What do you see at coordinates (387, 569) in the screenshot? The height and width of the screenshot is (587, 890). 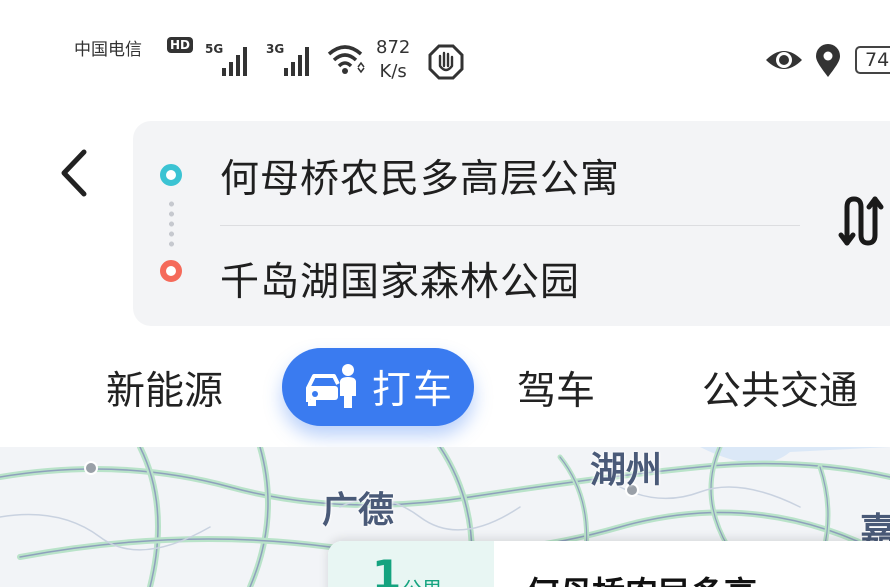 I see `route-number: 1` at bounding box center [387, 569].